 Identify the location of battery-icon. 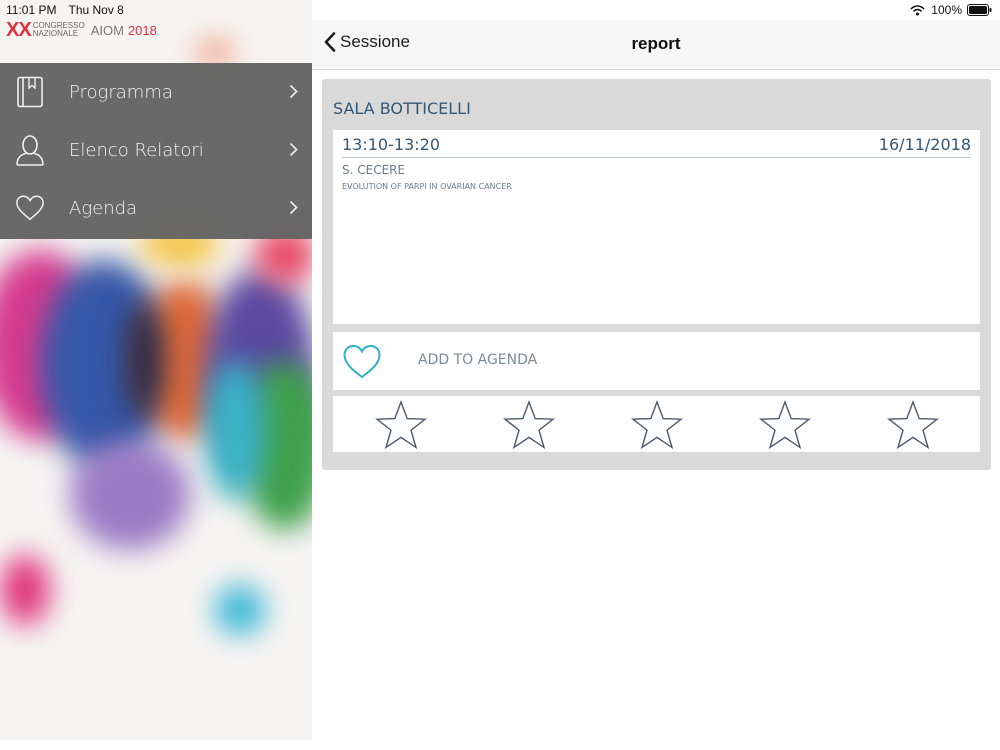
(979, 10).